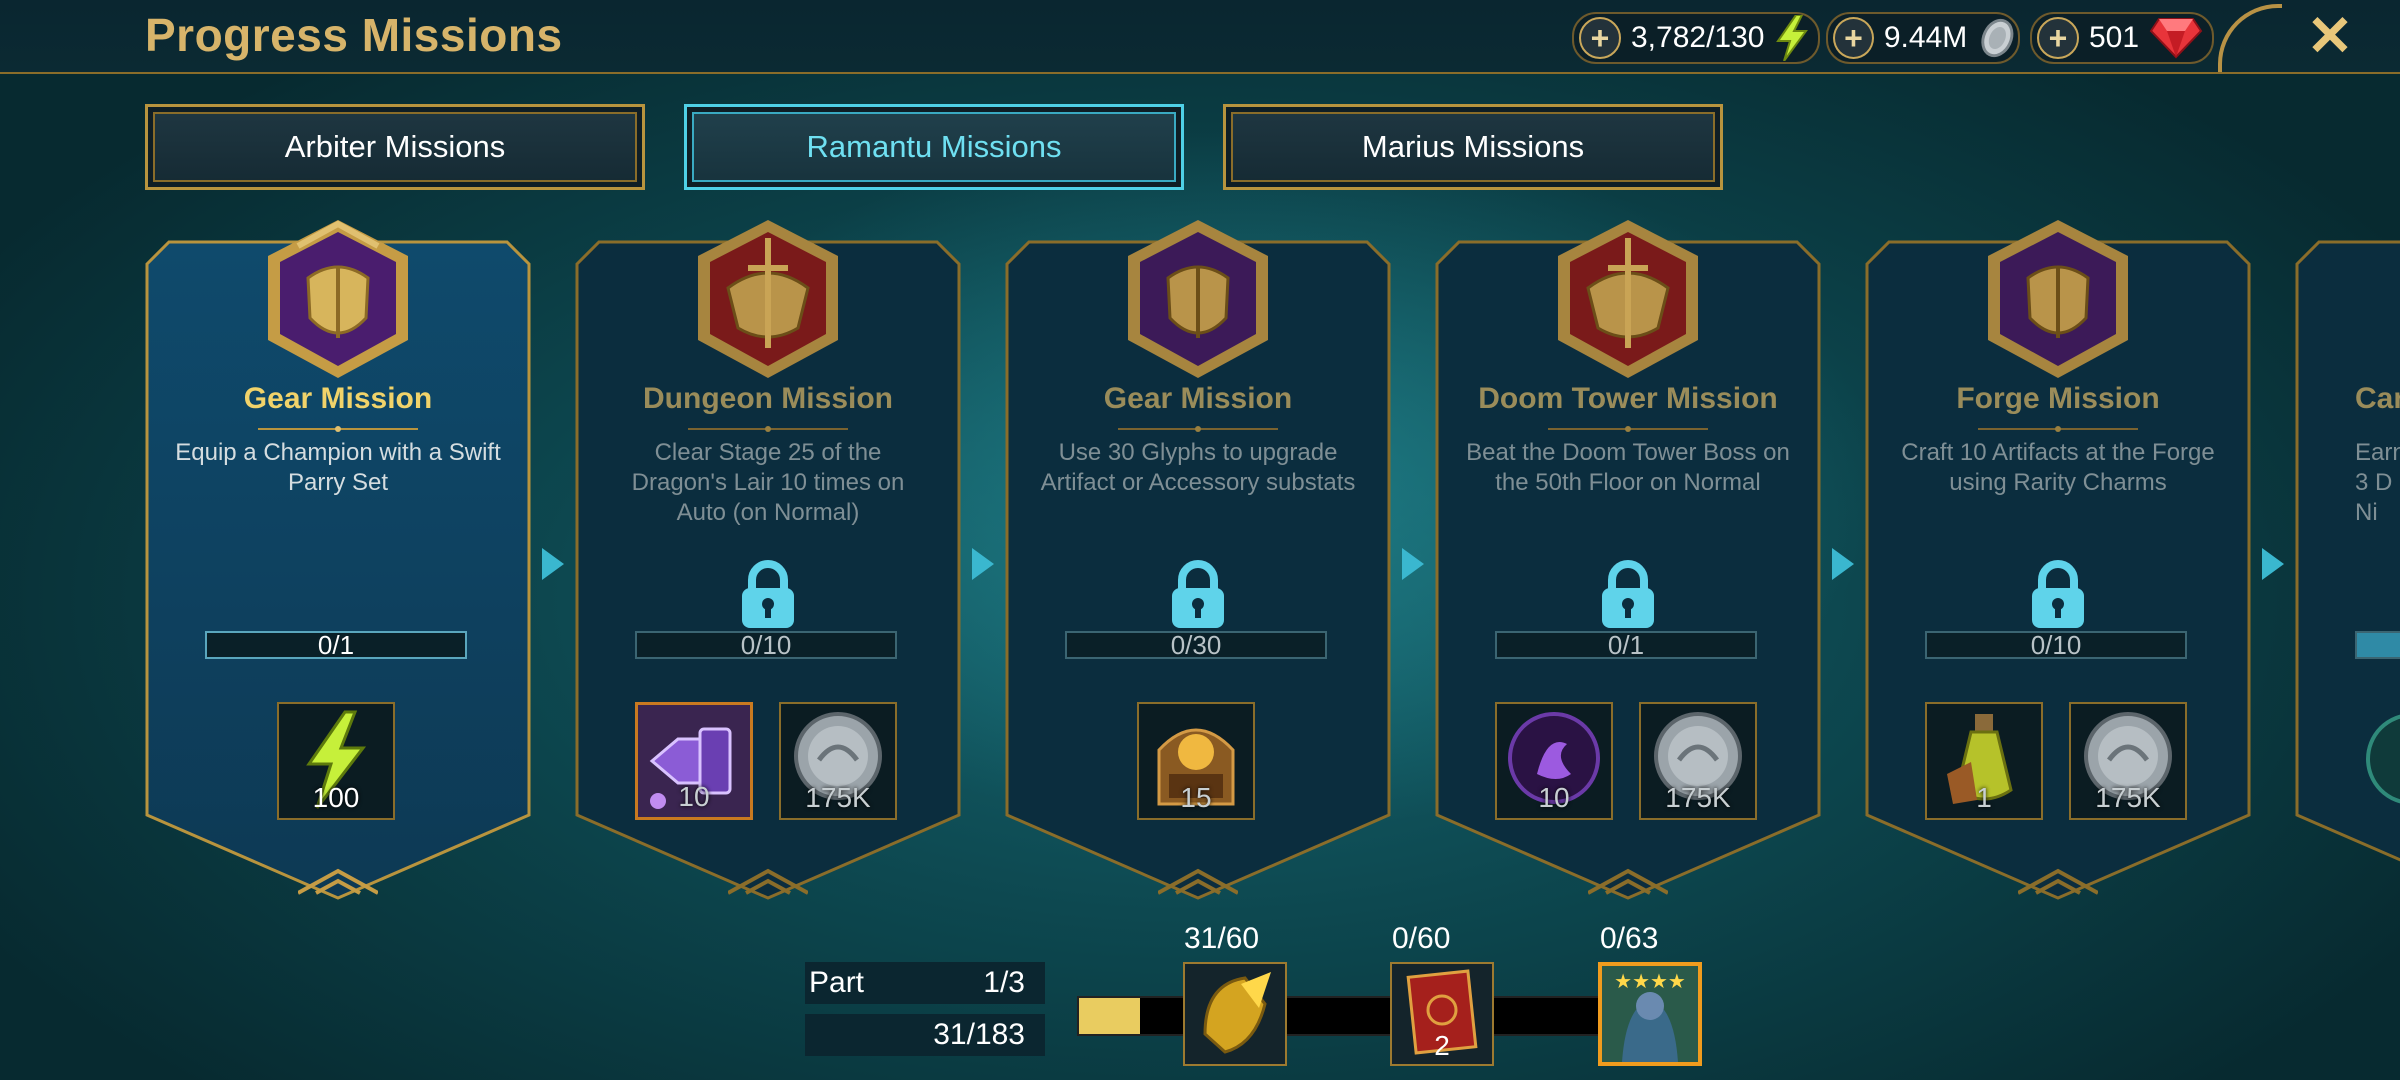  Describe the element at coordinates (1004, 982) in the screenshot. I see `part-value: 1/3` at that location.